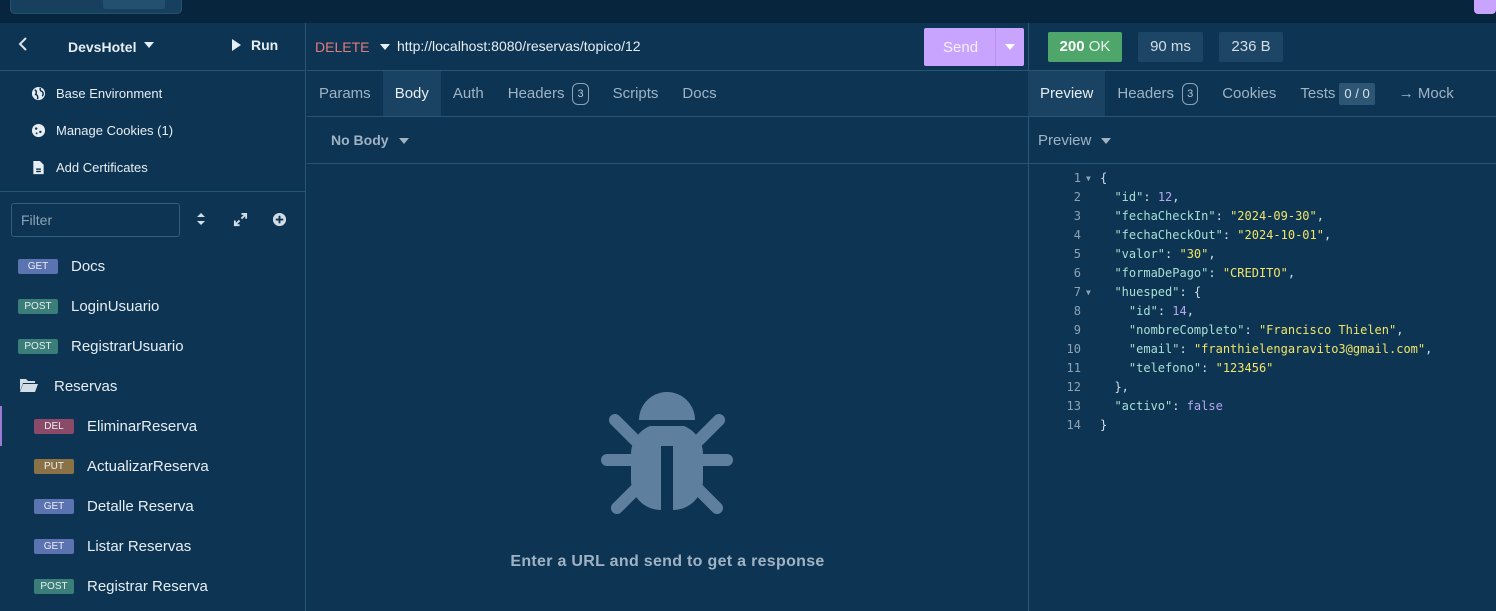  Describe the element at coordinates (88, 266) in the screenshot. I see `request-label: Docs` at that location.